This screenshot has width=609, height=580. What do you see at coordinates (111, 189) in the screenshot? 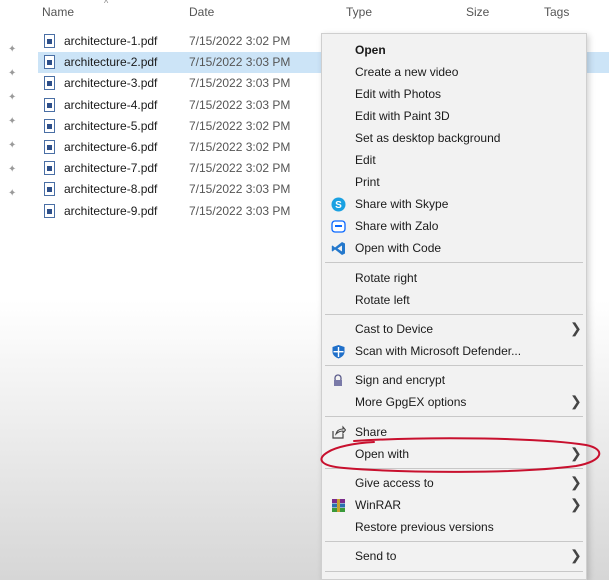
I see `file-name: architecture-8.pdf` at bounding box center [111, 189].